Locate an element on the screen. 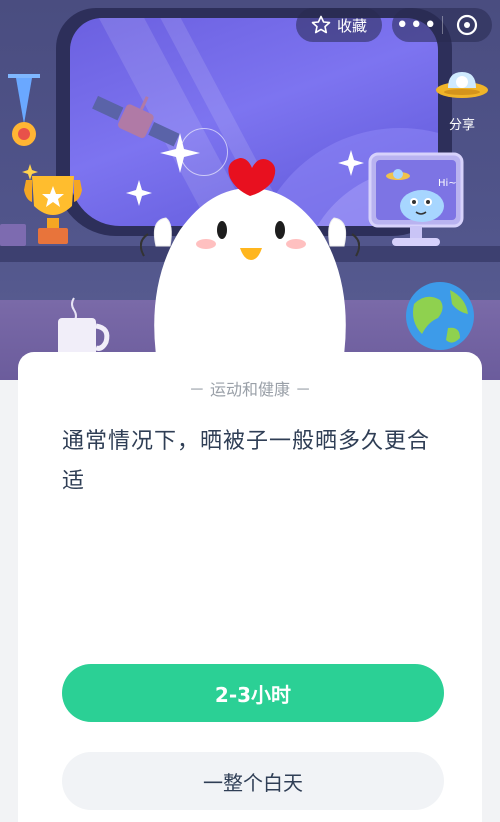  share-button: 分享 is located at coordinates (462, 98).